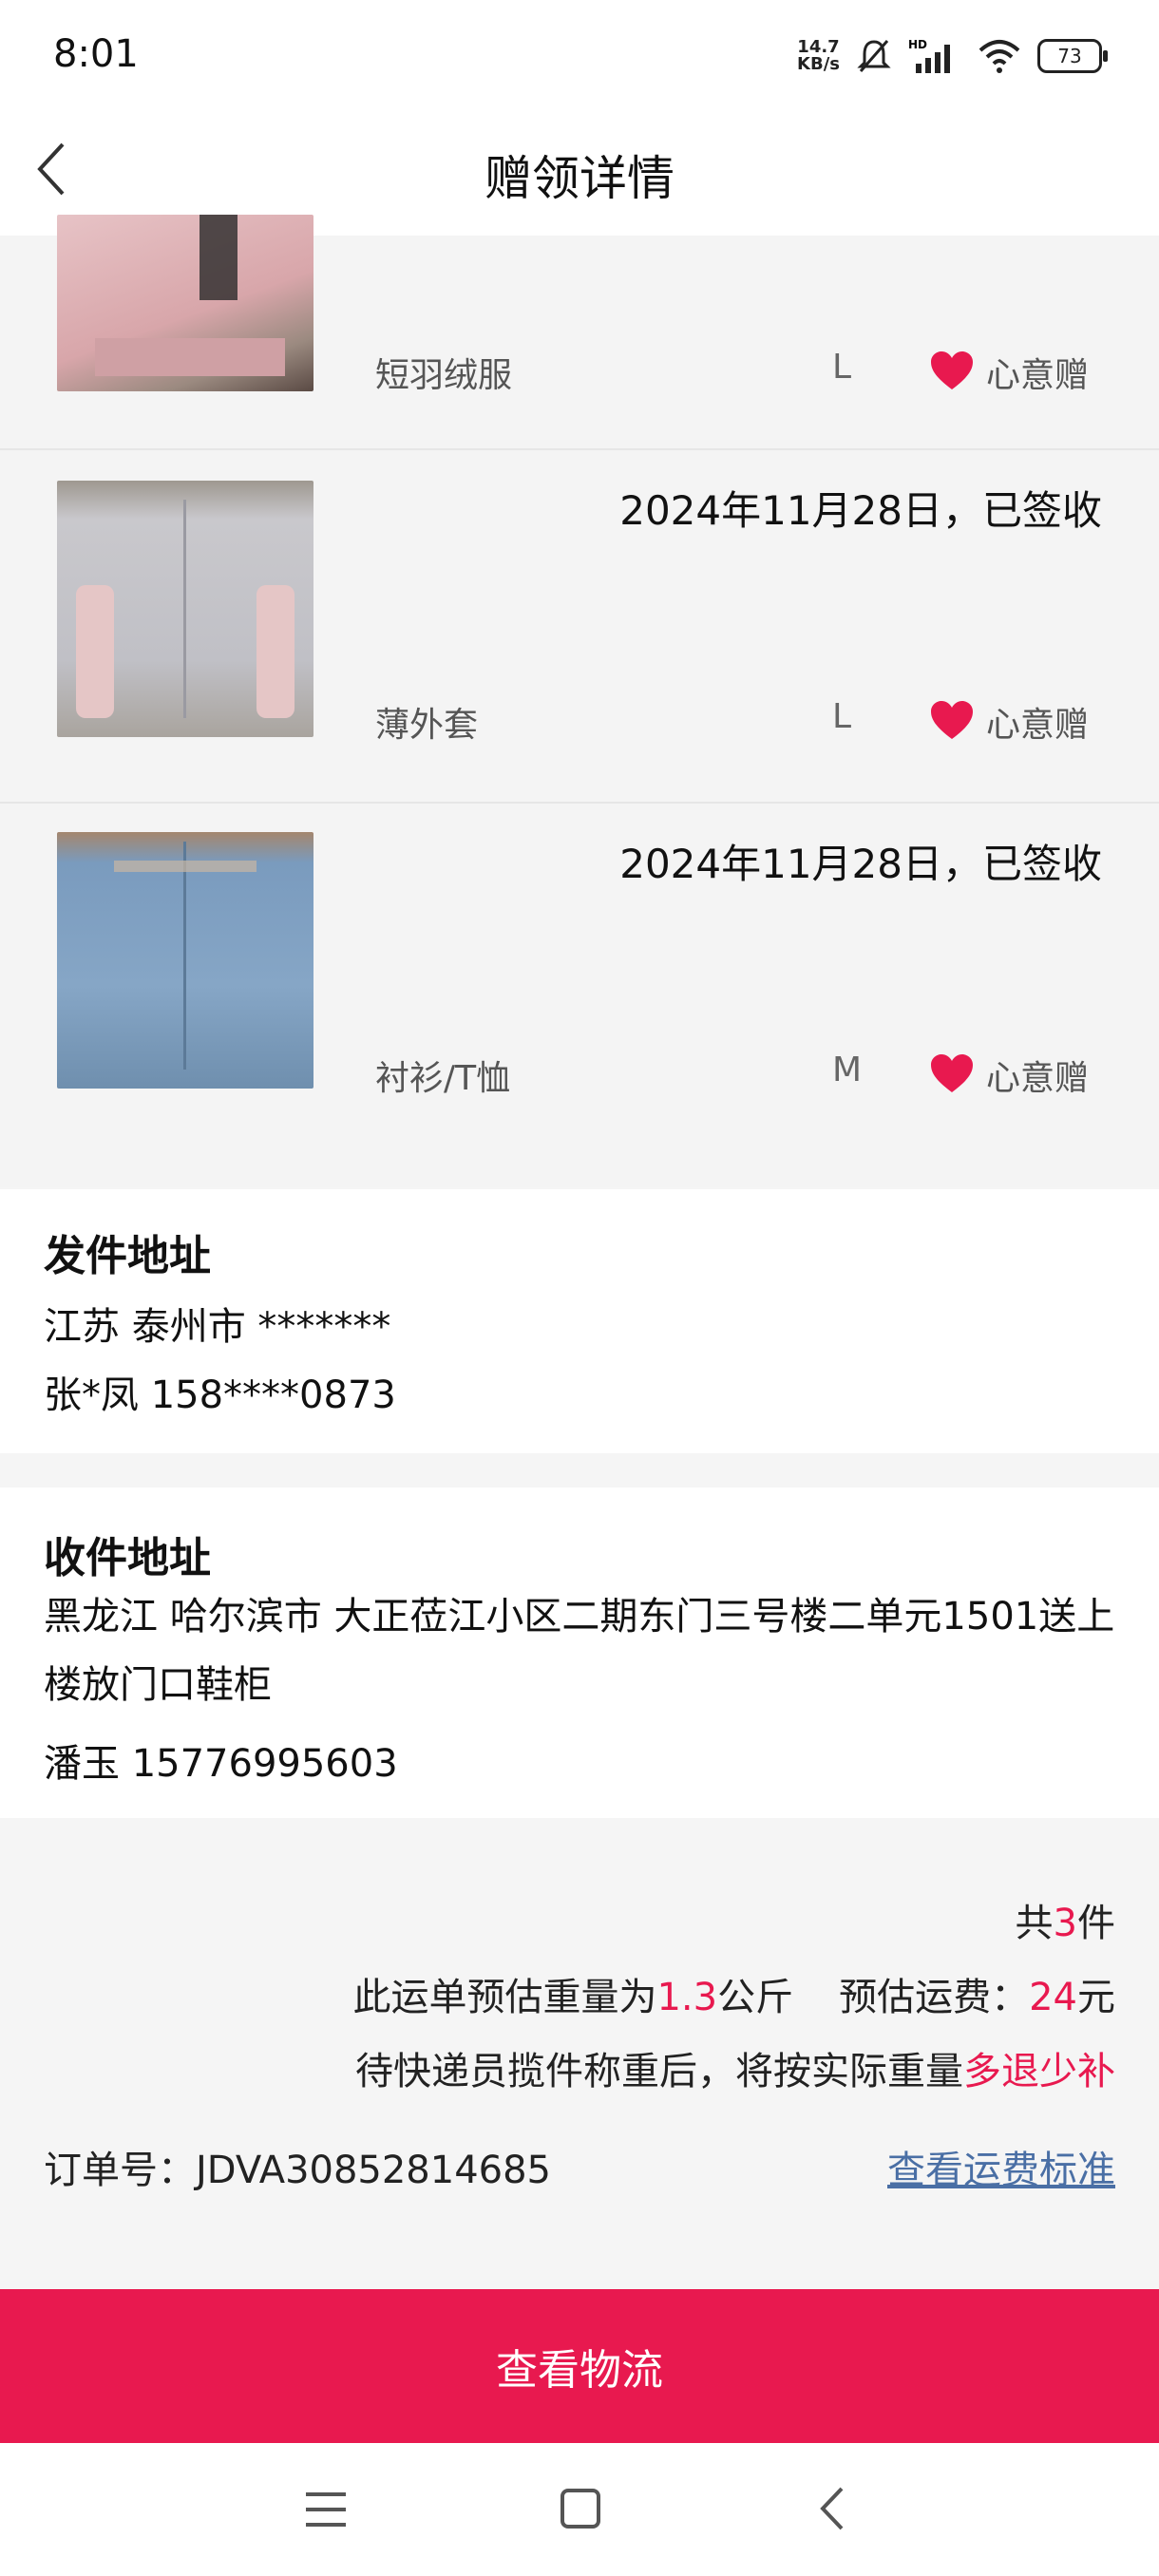 This screenshot has width=1159, height=2576. What do you see at coordinates (220, 1395) in the screenshot?
I see `sender-contact: 张*凤 158****0873` at bounding box center [220, 1395].